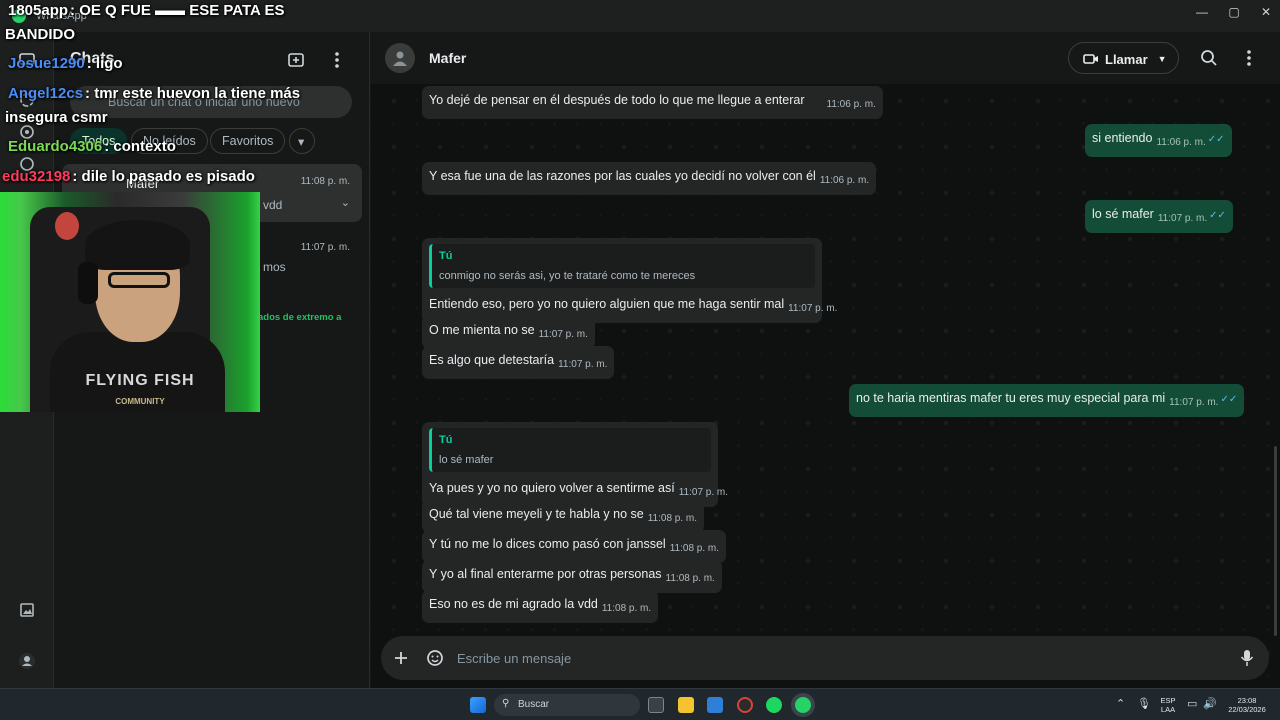 This screenshot has width=1280, height=720. What do you see at coordinates (567, 705) in the screenshot?
I see `taskbar-search: ⚲ Buscar` at bounding box center [567, 705].